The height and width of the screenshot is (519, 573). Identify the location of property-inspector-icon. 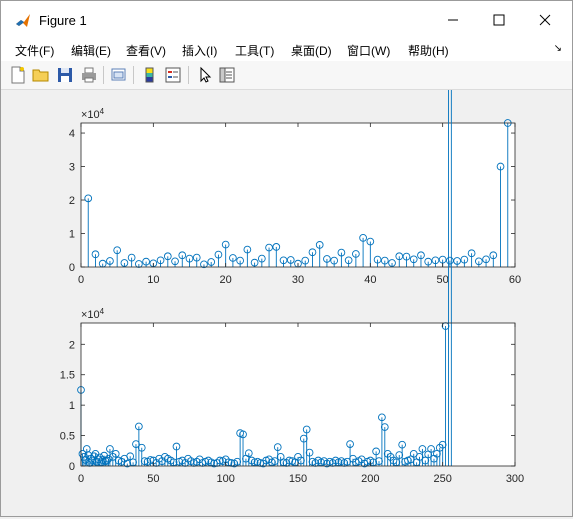
(227, 75).